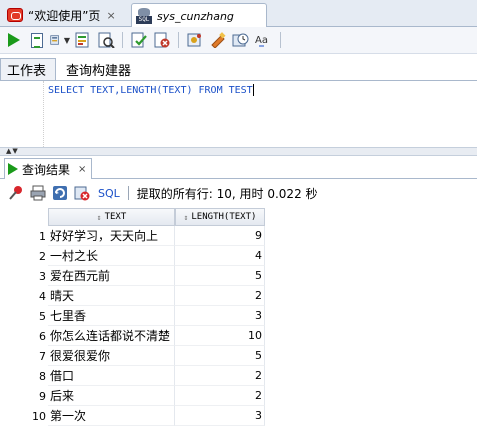 The image size is (477, 433). Describe the element at coordinates (111, 396) in the screenshot. I see `cell-text: 后来` at that location.